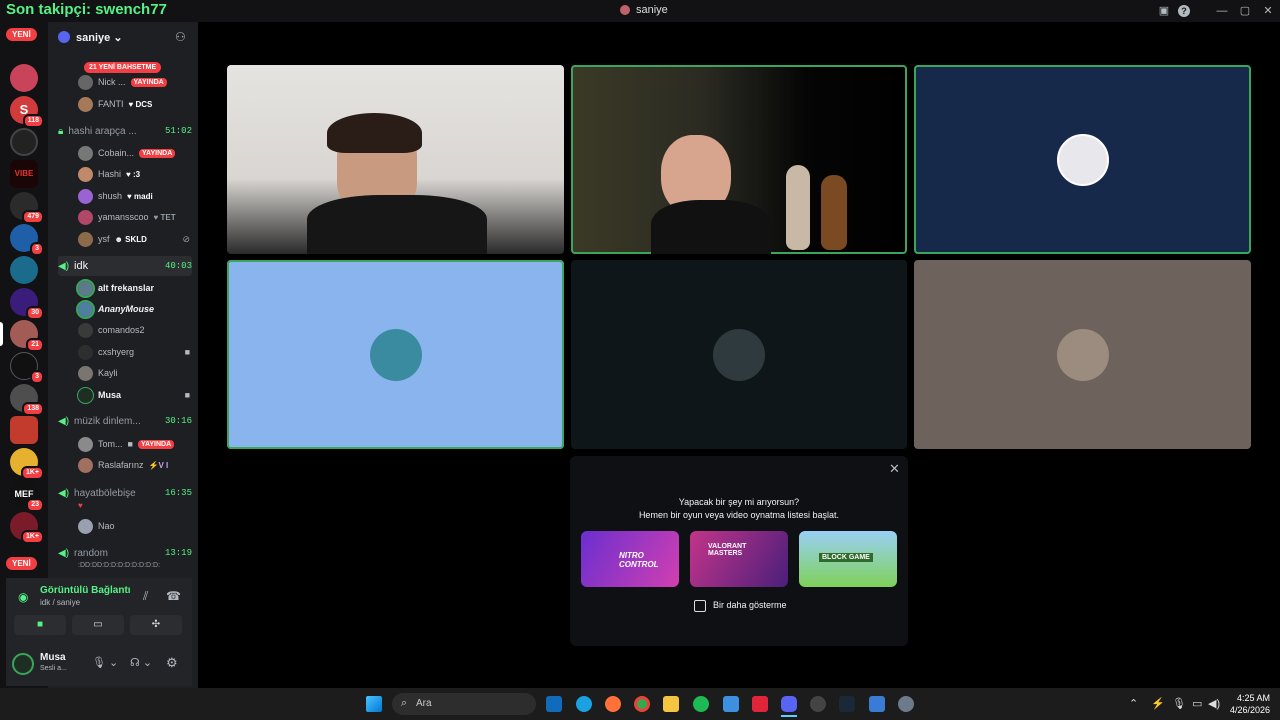 This screenshot has width=1280, height=720. What do you see at coordinates (630, 559) in the screenshot?
I see `activity-card: NITRO CONTROL` at bounding box center [630, 559].